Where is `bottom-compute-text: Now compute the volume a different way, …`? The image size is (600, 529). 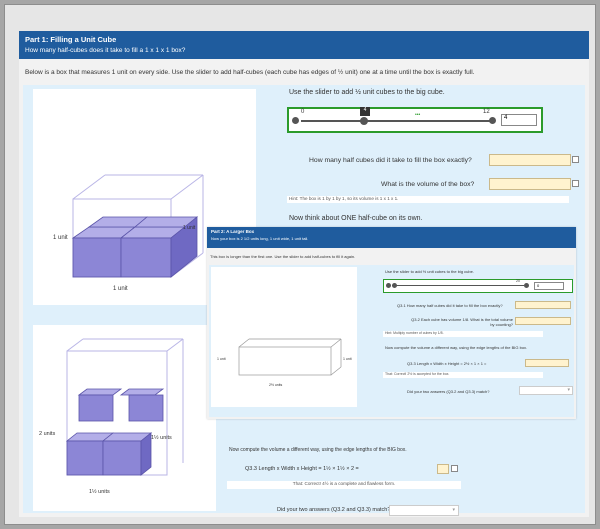 bottom-compute-text: Now compute the volume a different way, … is located at coordinates (318, 450).